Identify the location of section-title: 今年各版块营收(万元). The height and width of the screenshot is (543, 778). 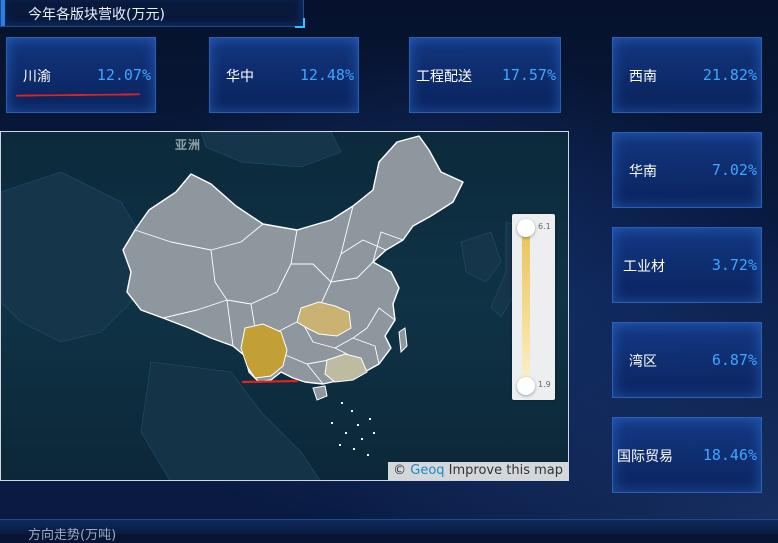
(96, 15).